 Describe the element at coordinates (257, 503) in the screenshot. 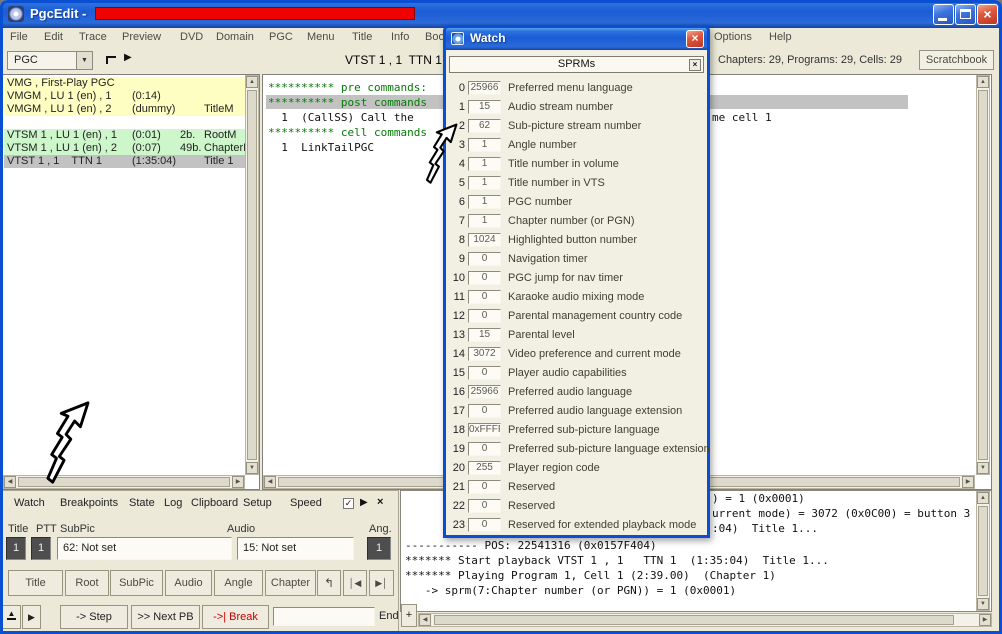

I see `tab-setup: Setup` at that location.